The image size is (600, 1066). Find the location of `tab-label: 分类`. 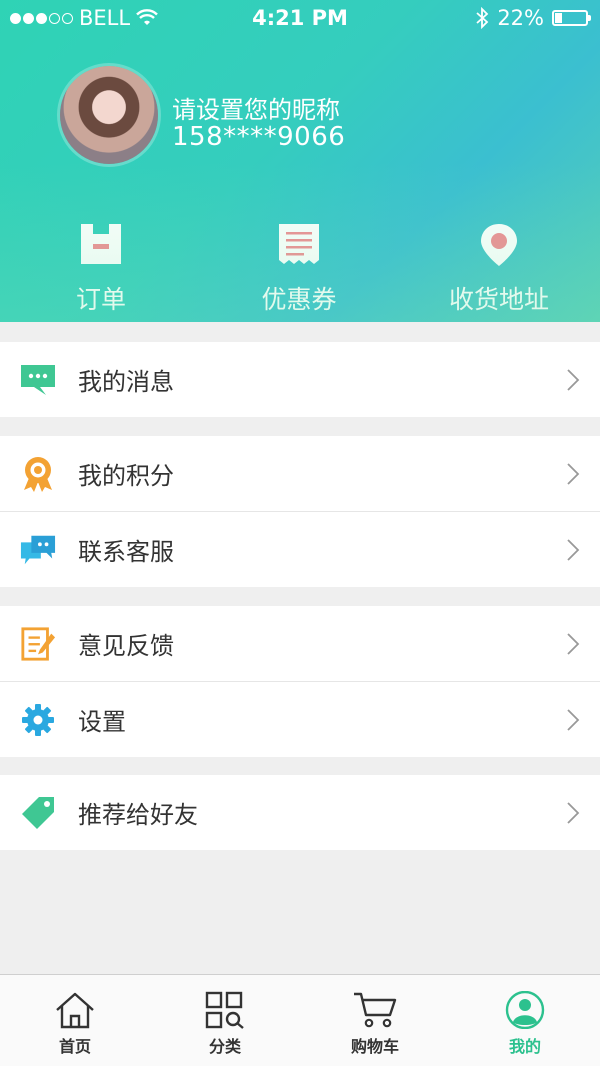

tab-label: 分类 is located at coordinates (224, 1046).